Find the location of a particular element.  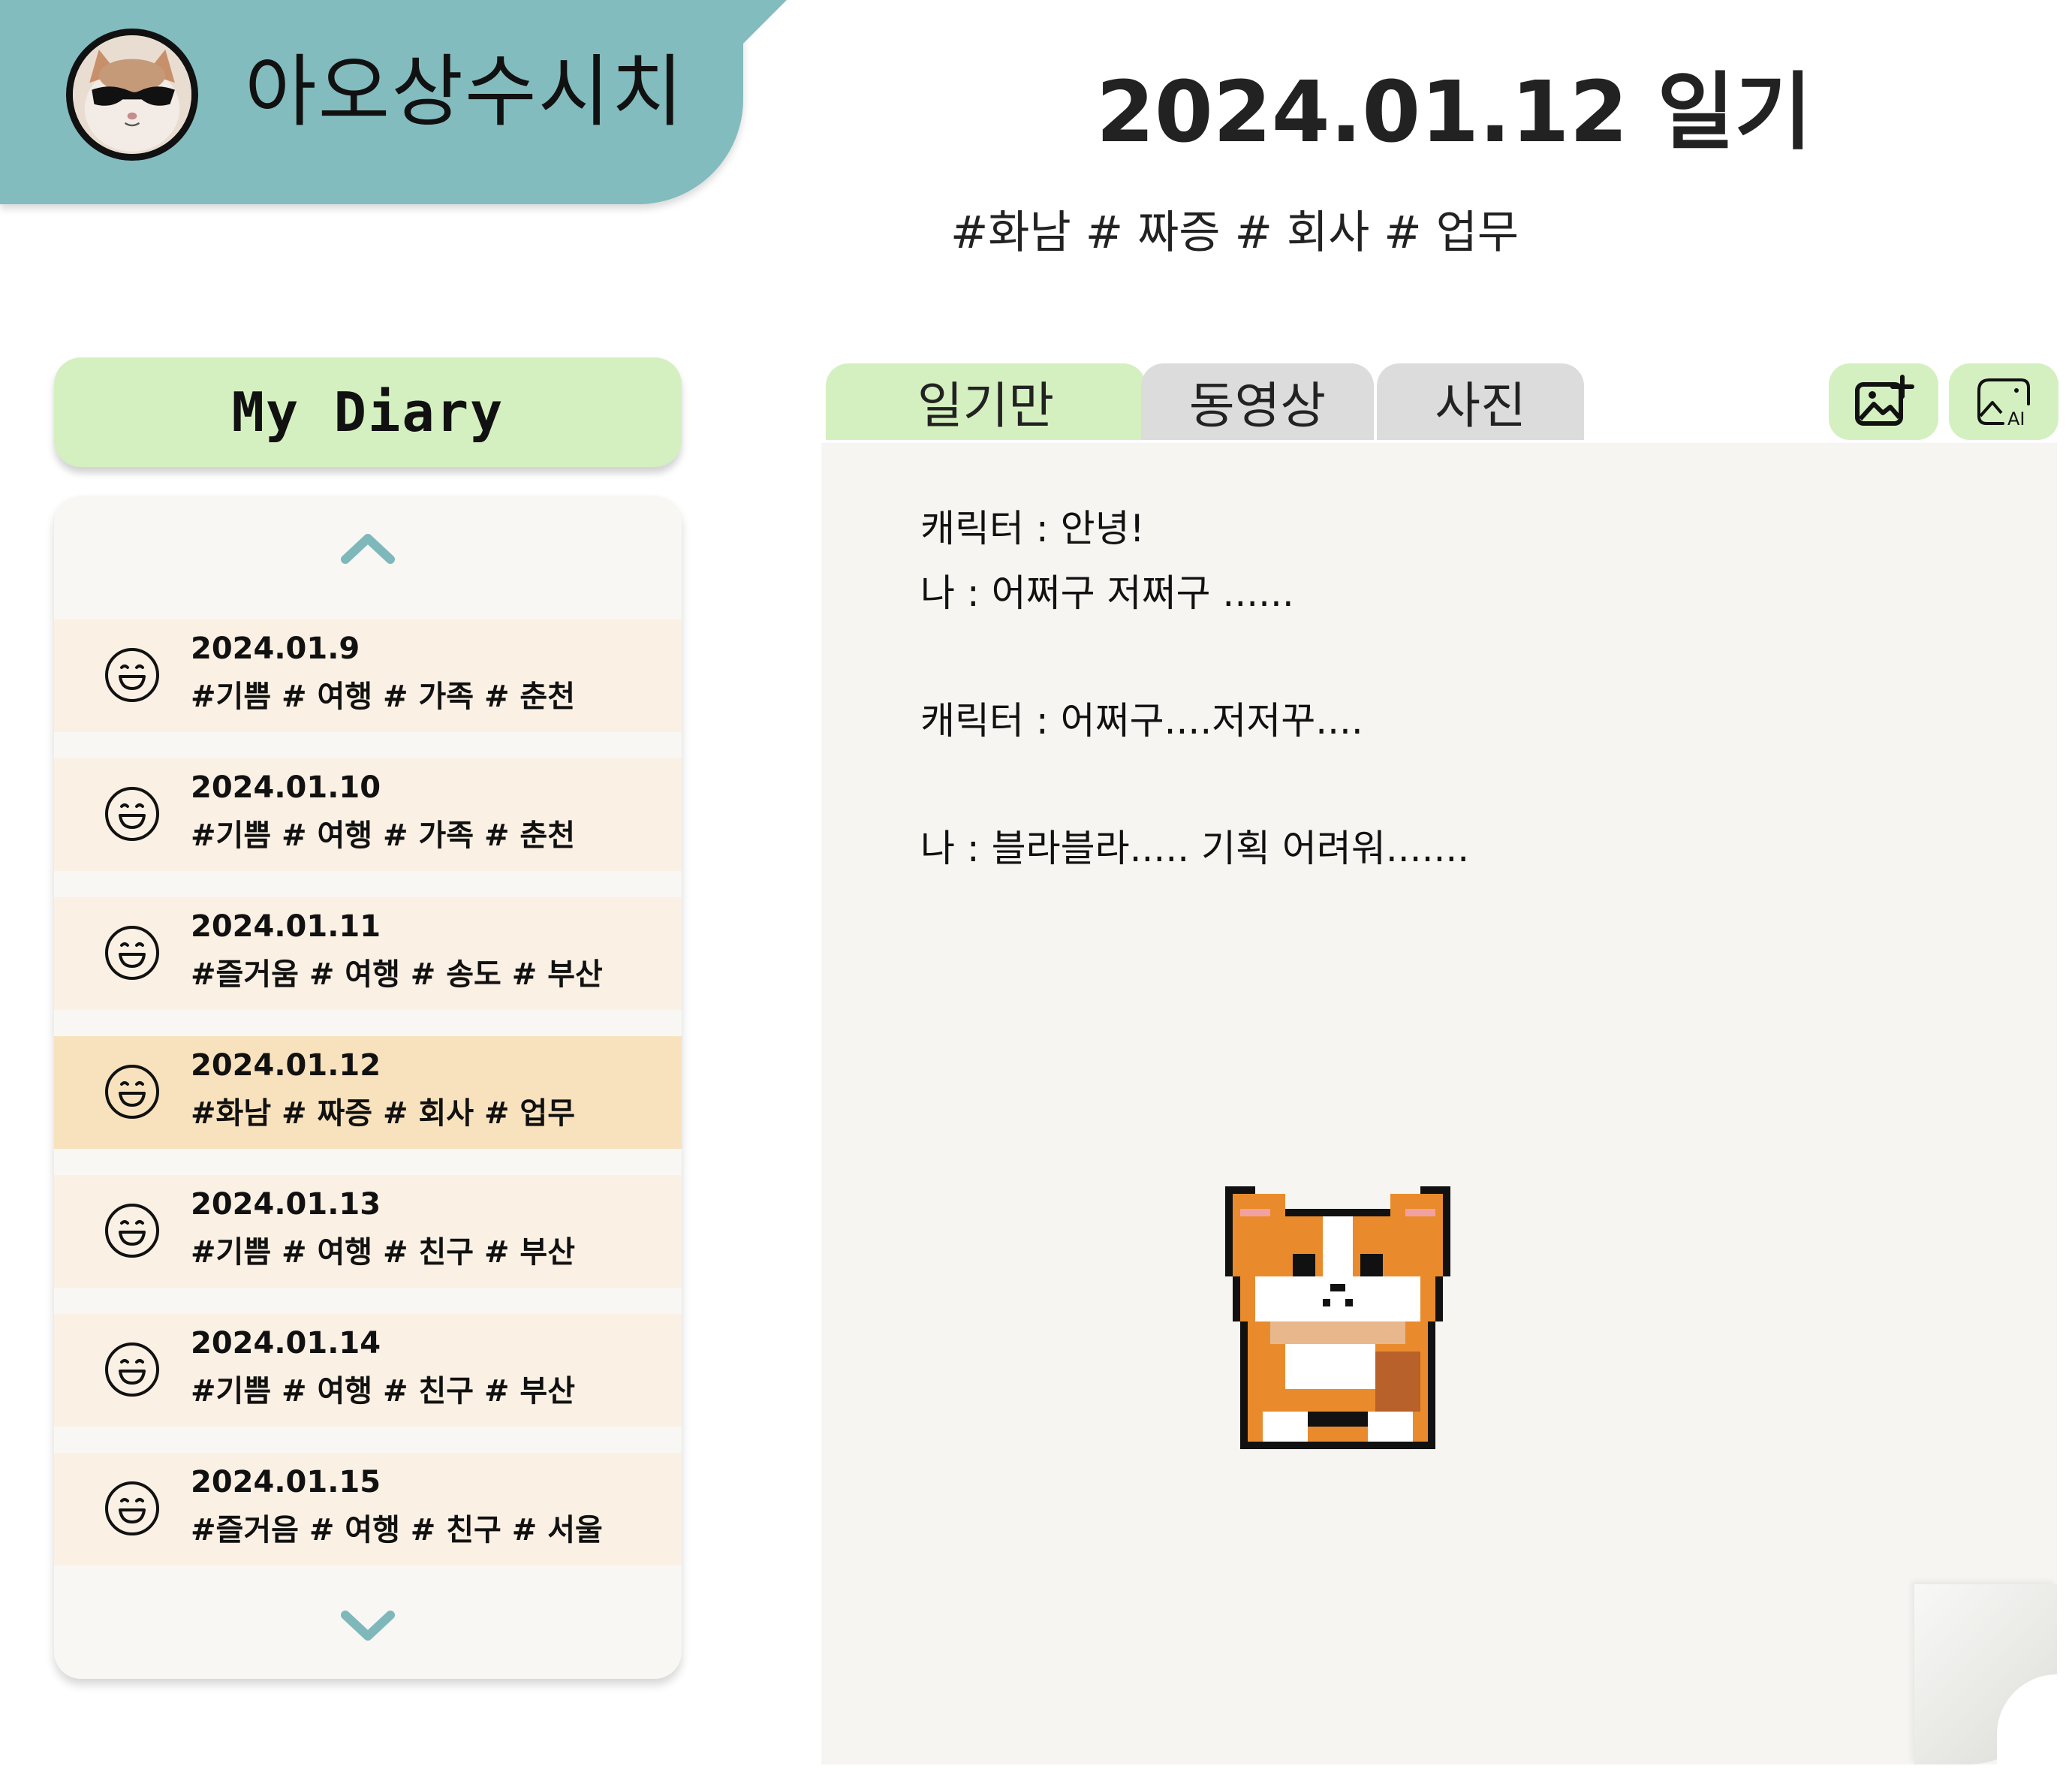

tab-photo: 사진 is located at coordinates (1480, 401).